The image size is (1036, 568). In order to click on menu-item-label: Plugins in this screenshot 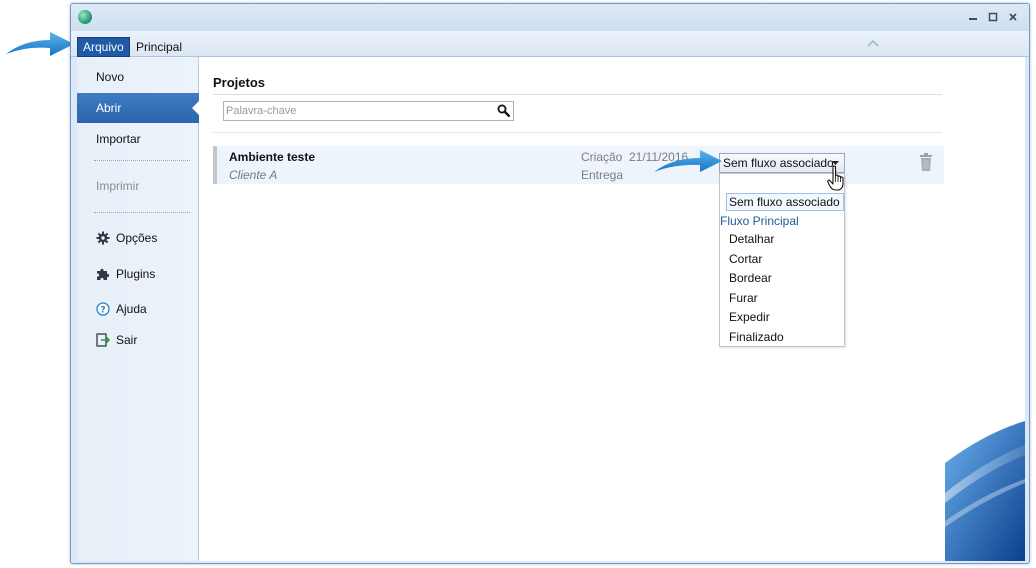, I will do `click(136, 274)`.